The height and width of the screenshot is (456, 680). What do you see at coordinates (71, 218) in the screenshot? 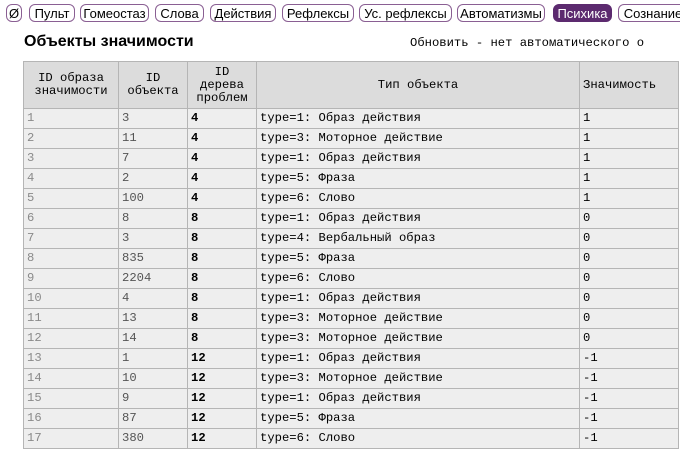
I see `cell-image-id: 6` at bounding box center [71, 218].